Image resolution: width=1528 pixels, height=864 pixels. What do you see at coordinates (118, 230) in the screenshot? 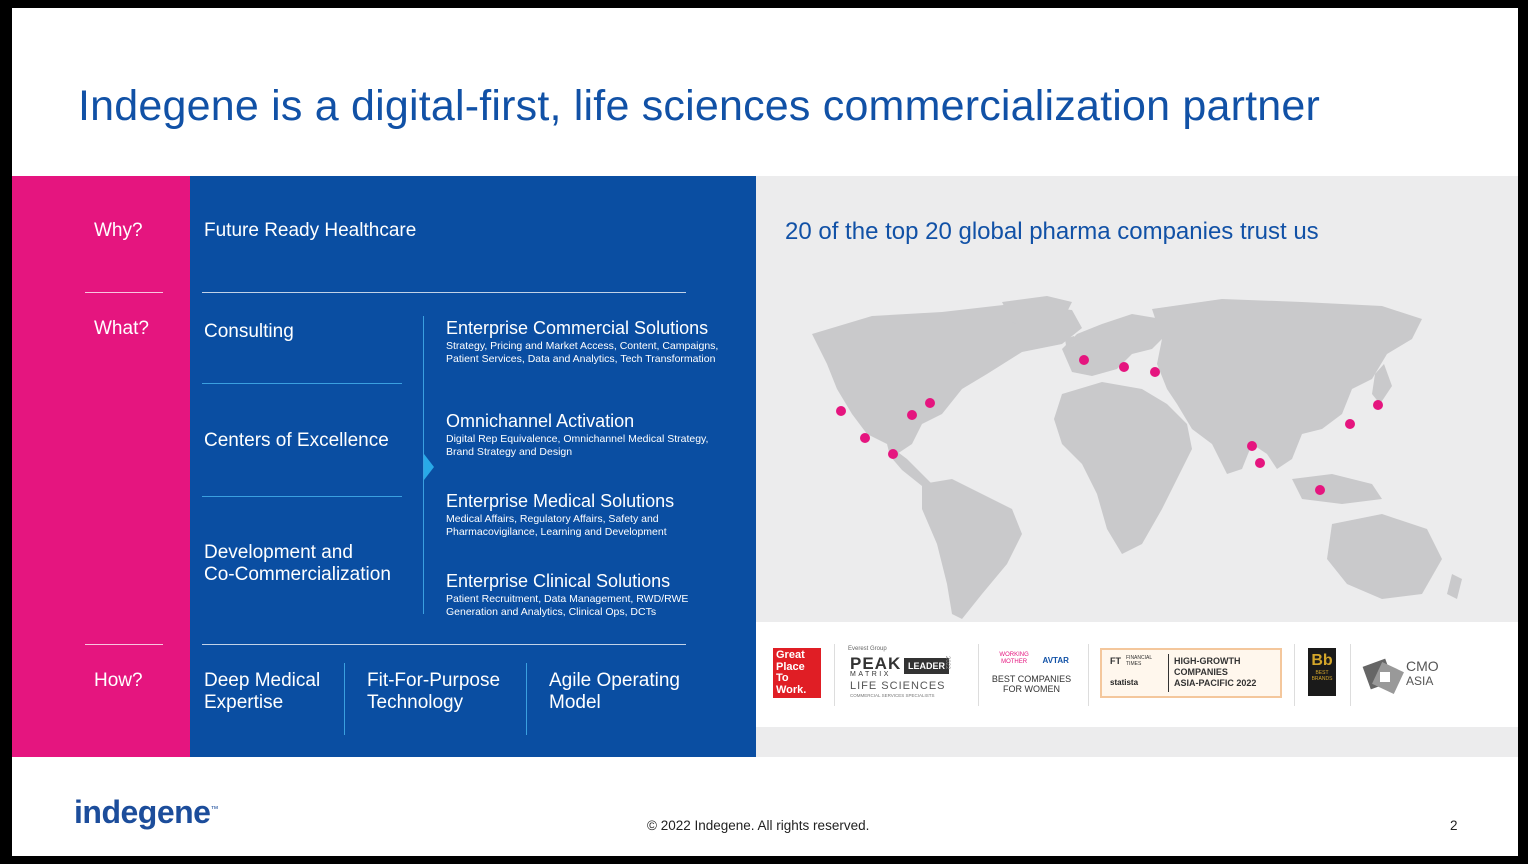
I see `why-label: Why?` at bounding box center [118, 230].